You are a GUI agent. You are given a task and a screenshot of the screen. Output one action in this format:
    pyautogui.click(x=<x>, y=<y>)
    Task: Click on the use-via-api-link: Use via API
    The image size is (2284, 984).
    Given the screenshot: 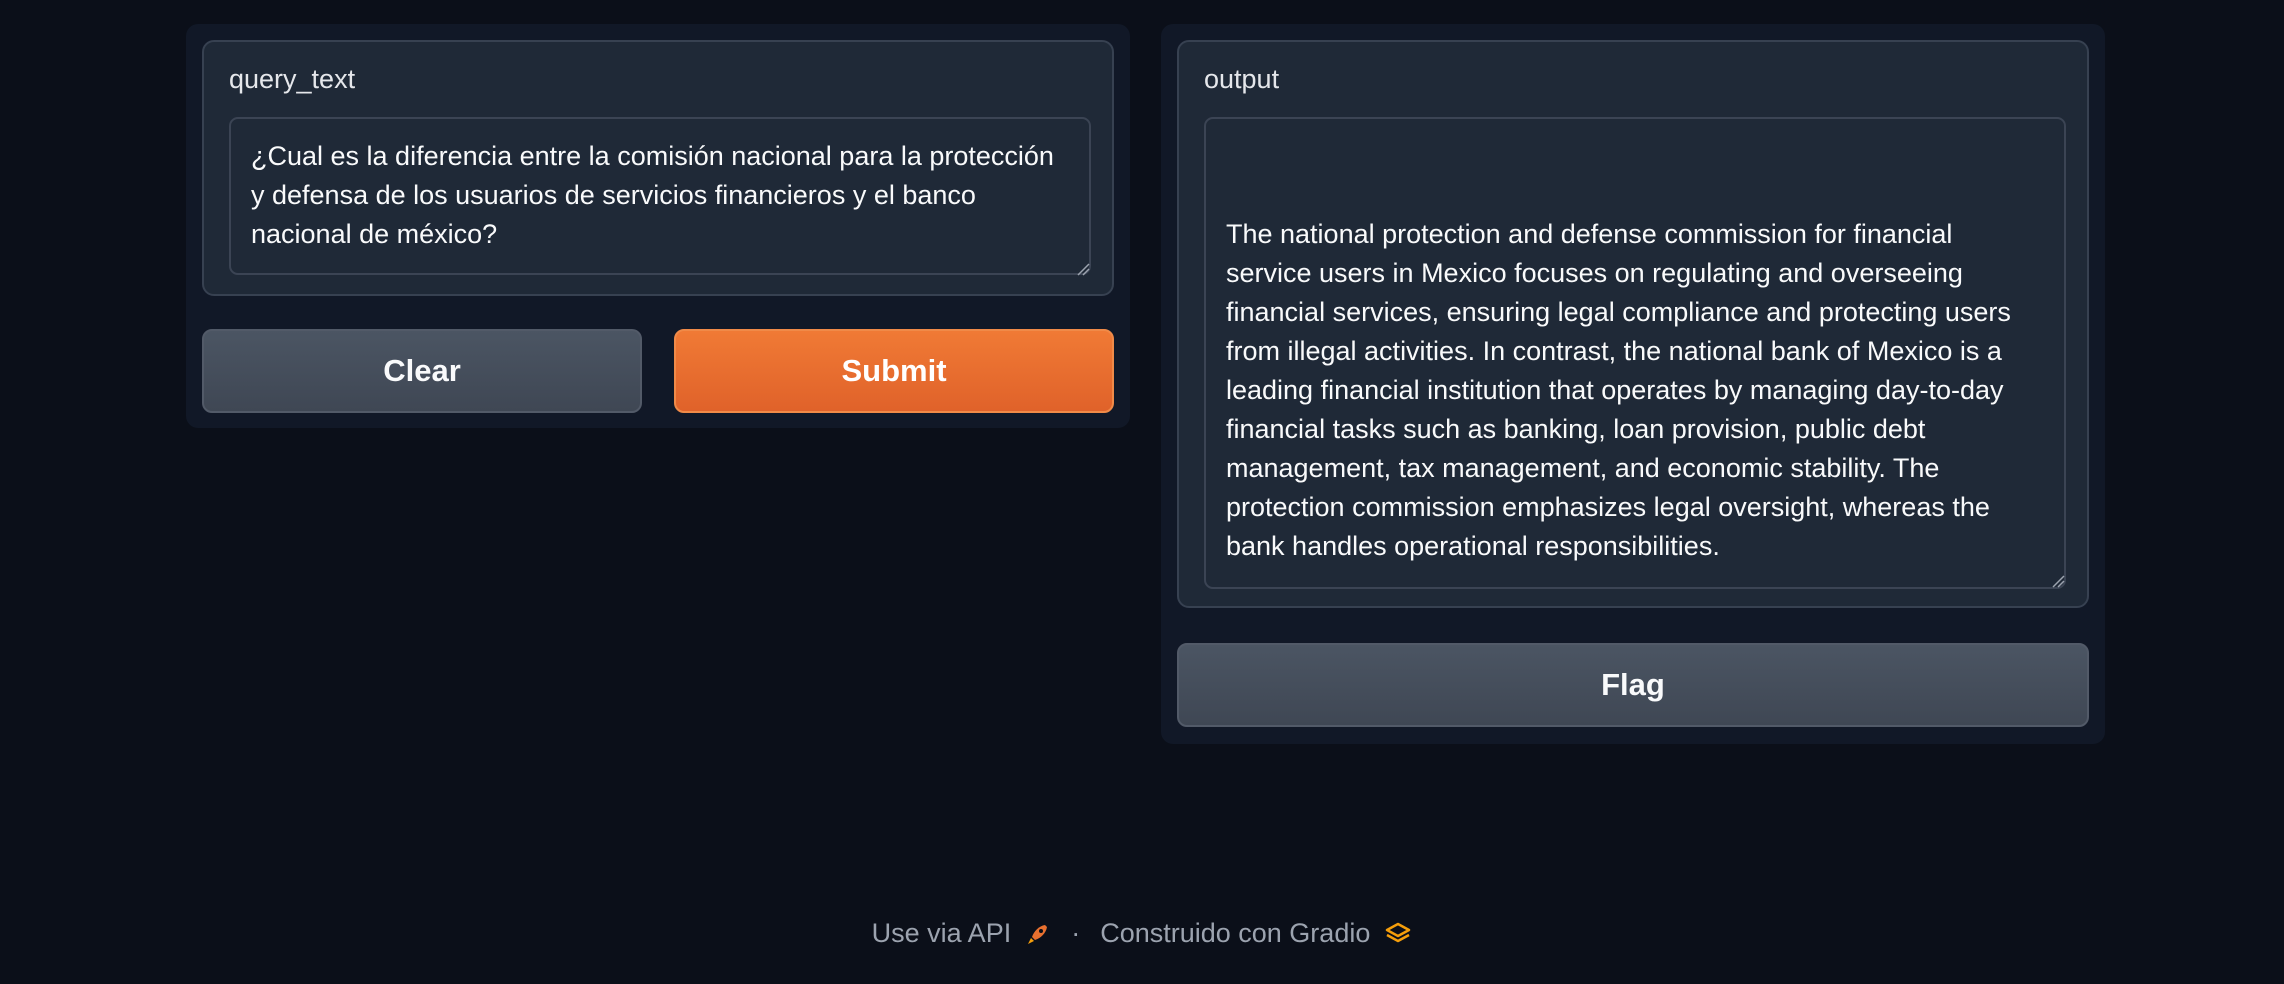 What is the action you would take?
    pyautogui.click(x=942, y=933)
    